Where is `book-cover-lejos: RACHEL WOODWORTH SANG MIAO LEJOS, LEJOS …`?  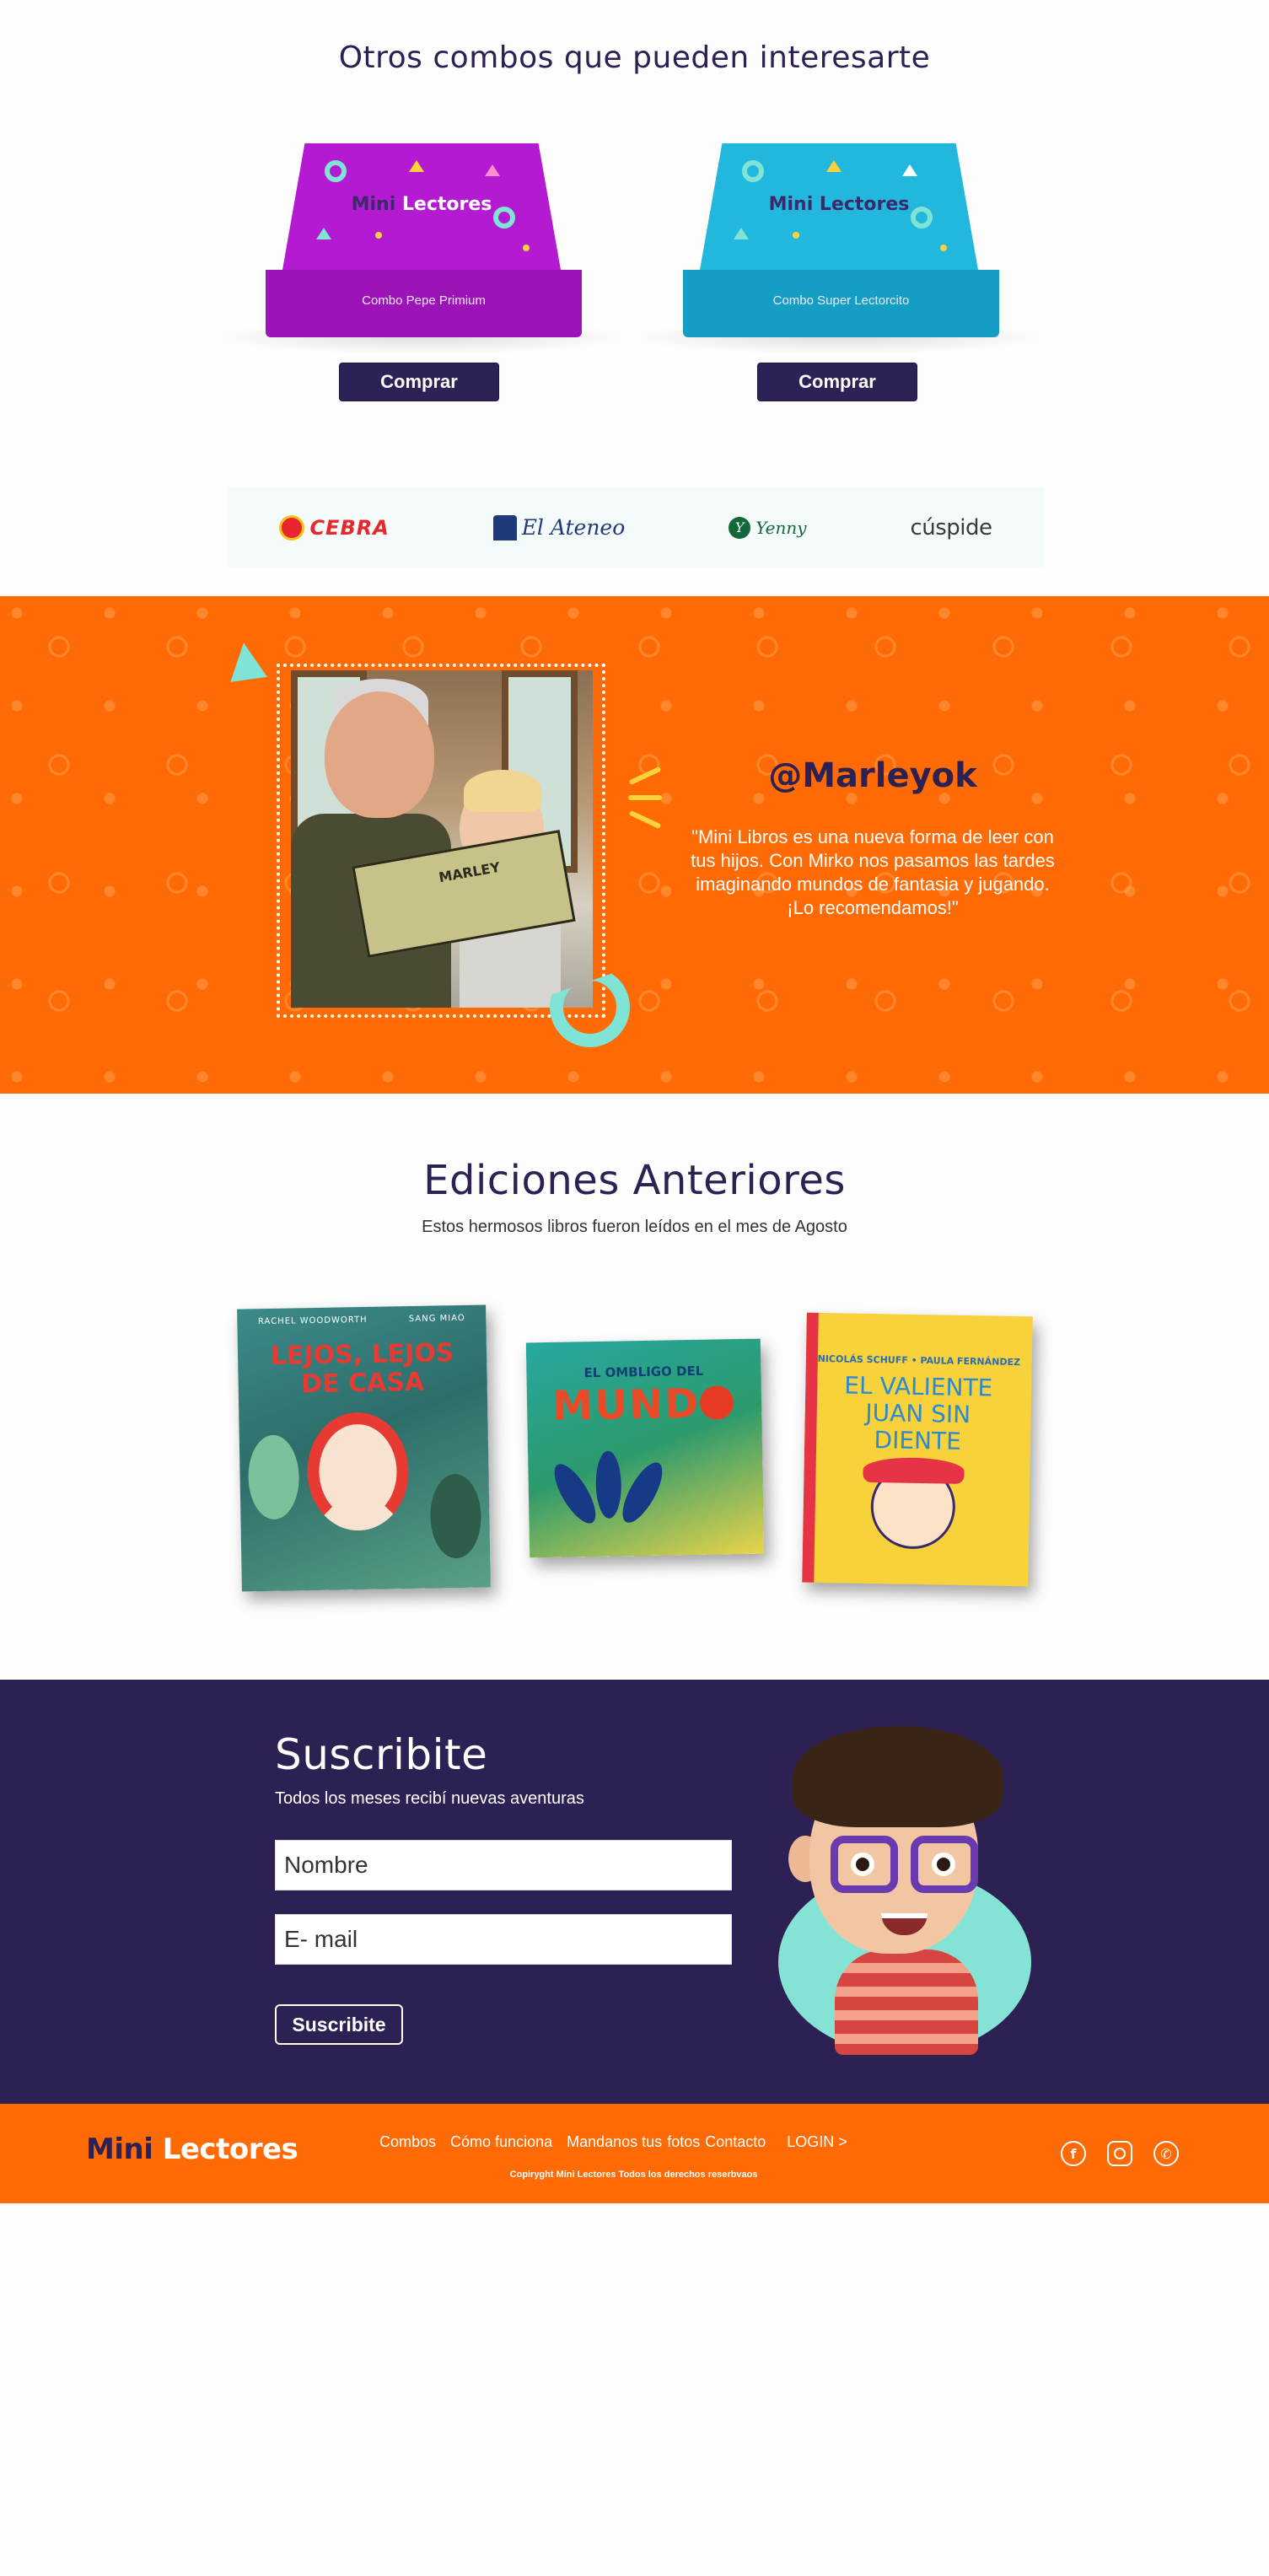 book-cover-lejos: RACHEL WOODWORTH SANG MIAO LEJOS, LEJOS … is located at coordinates (364, 1448).